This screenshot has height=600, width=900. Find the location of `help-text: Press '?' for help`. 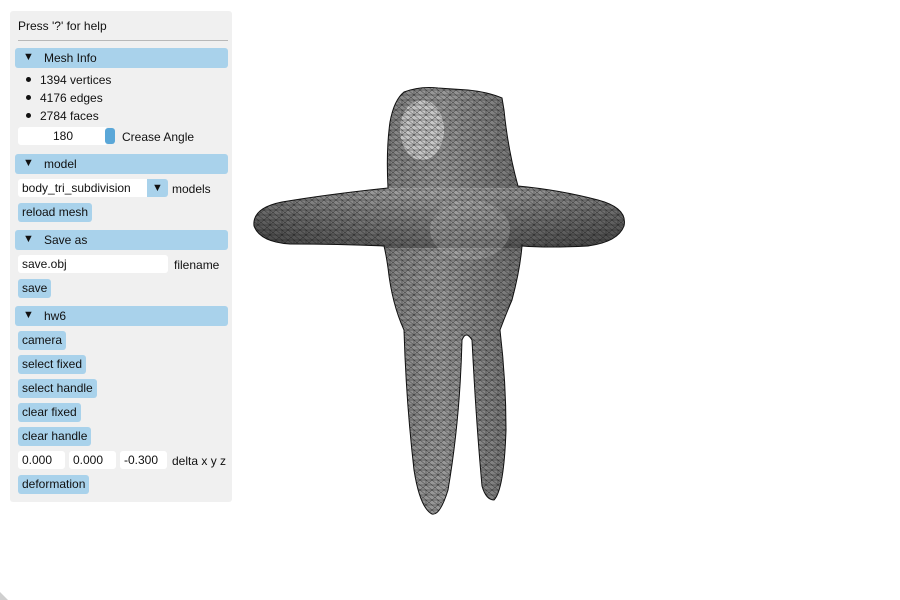

help-text: Press '?' for help is located at coordinates (62, 26).